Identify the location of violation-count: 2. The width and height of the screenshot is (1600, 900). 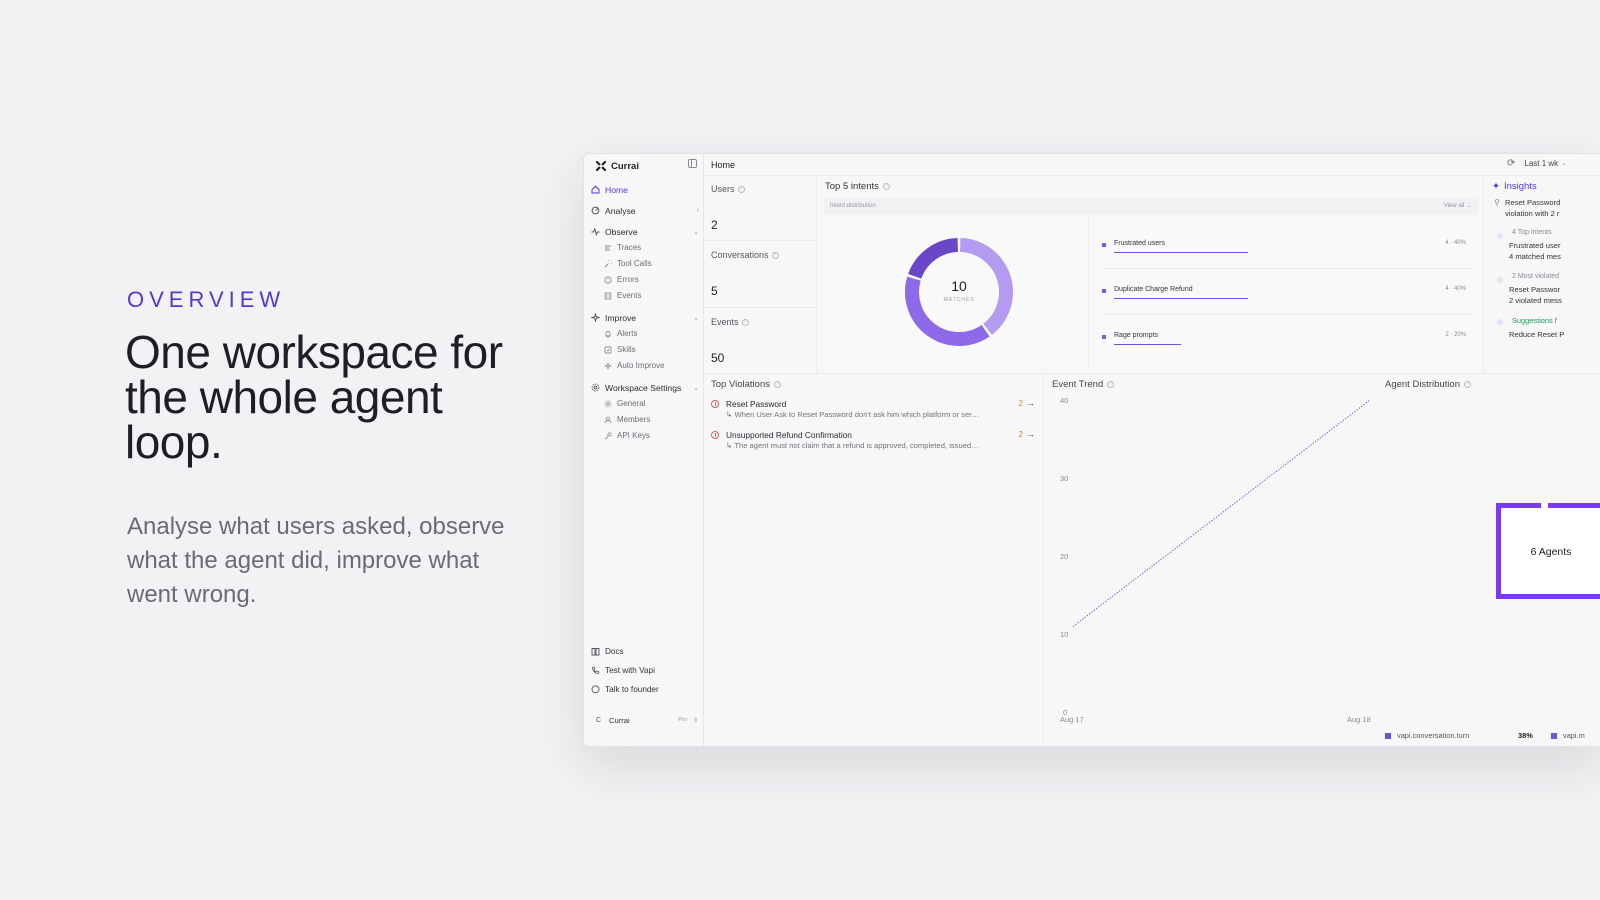
(1020, 403).